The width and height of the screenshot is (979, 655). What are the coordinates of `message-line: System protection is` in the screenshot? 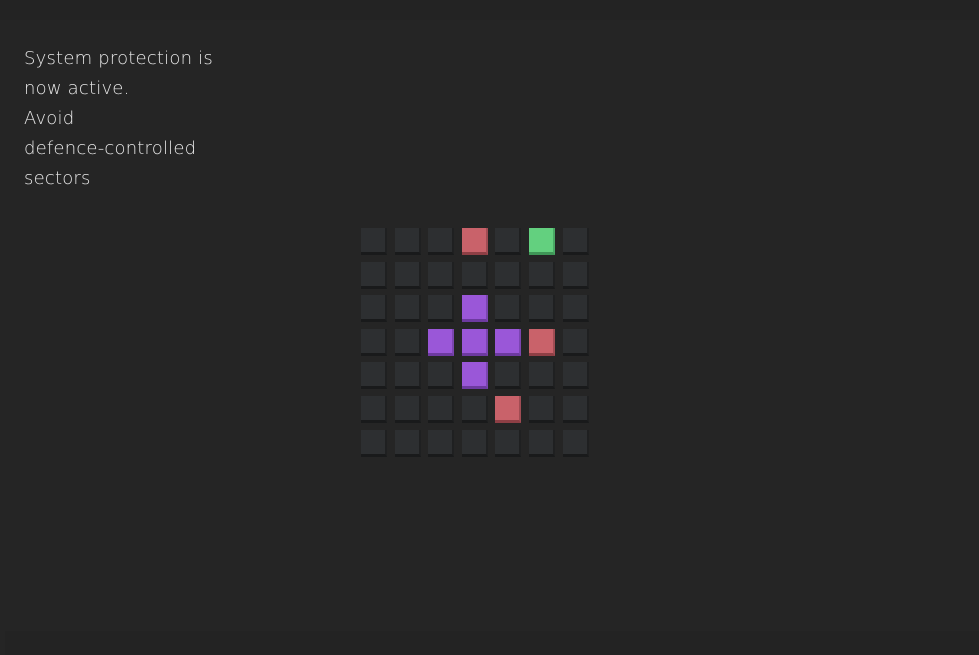 It's located at (118, 58).